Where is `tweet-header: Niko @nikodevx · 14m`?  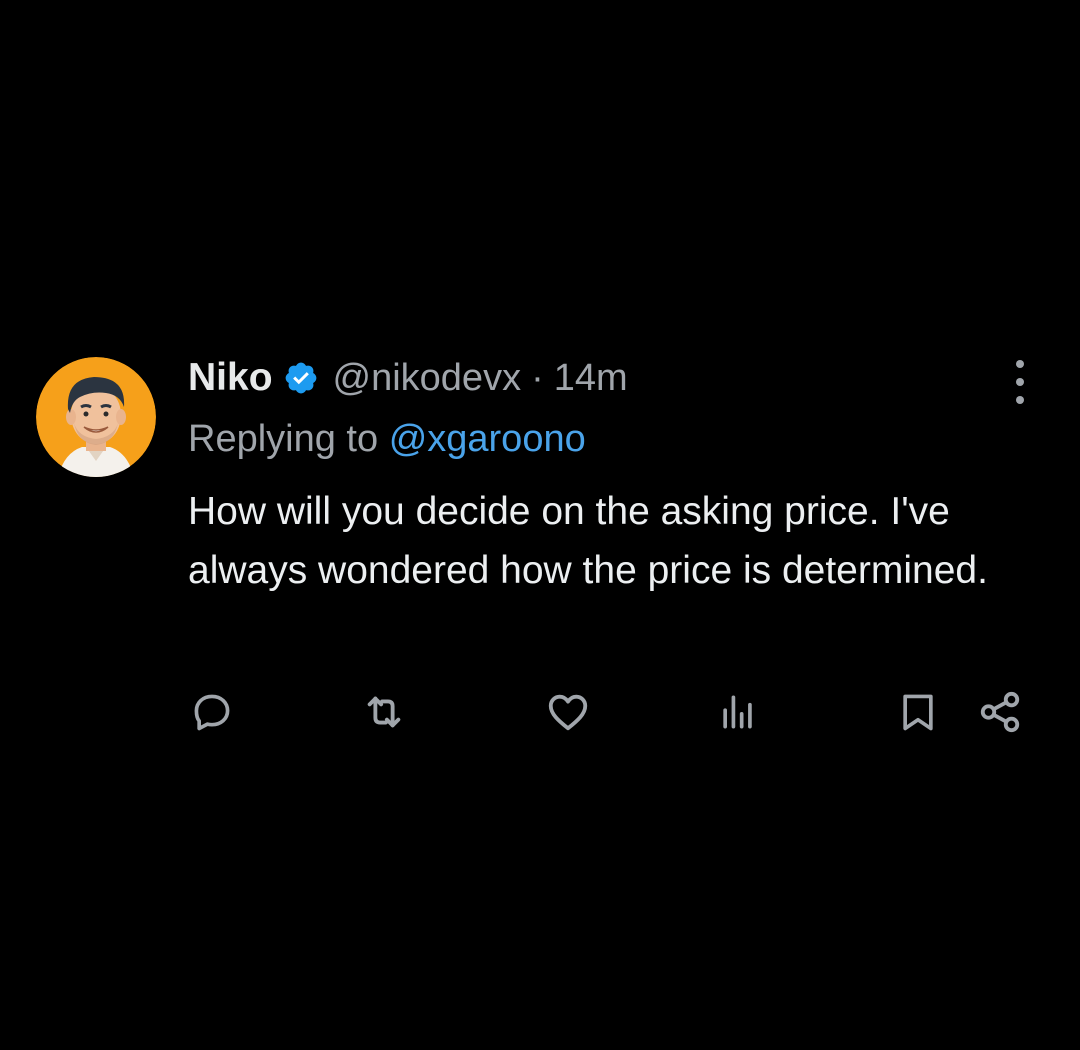
tweet-header: Niko @nikodevx · 14m is located at coordinates (408, 378).